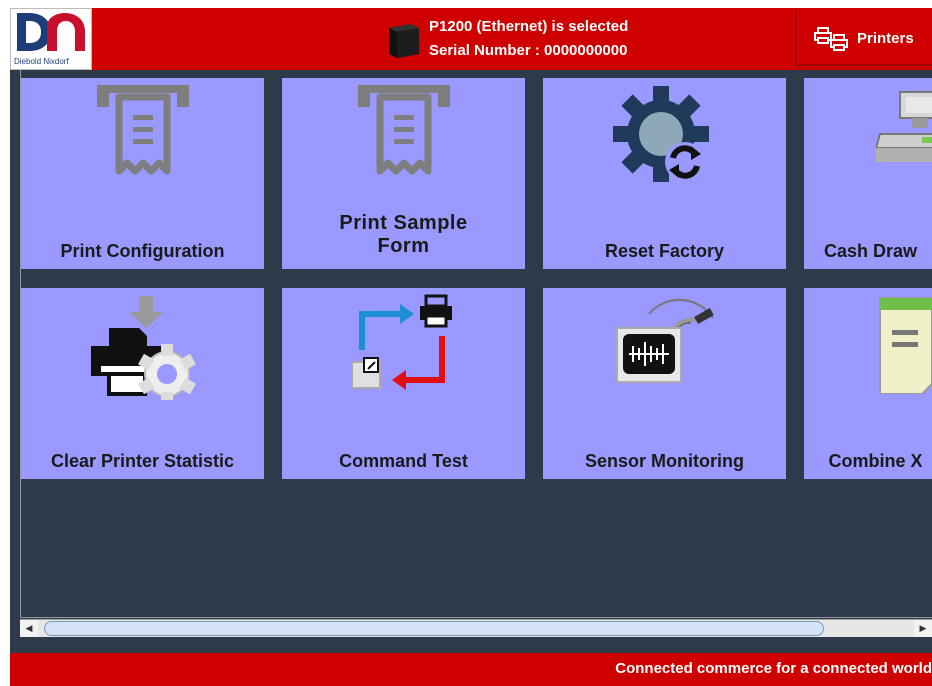  Describe the element at coordinates (664, 461) in the screenshot. I see `tile-label: Sensor Monitoring` at that location.